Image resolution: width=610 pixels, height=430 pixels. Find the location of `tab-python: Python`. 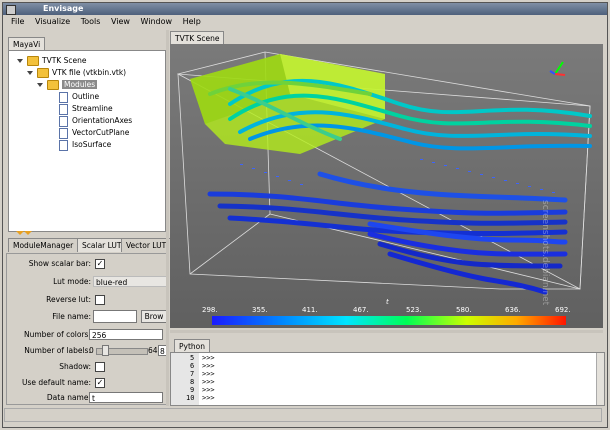

tab-python: Python is located at coordinates (192, 346).